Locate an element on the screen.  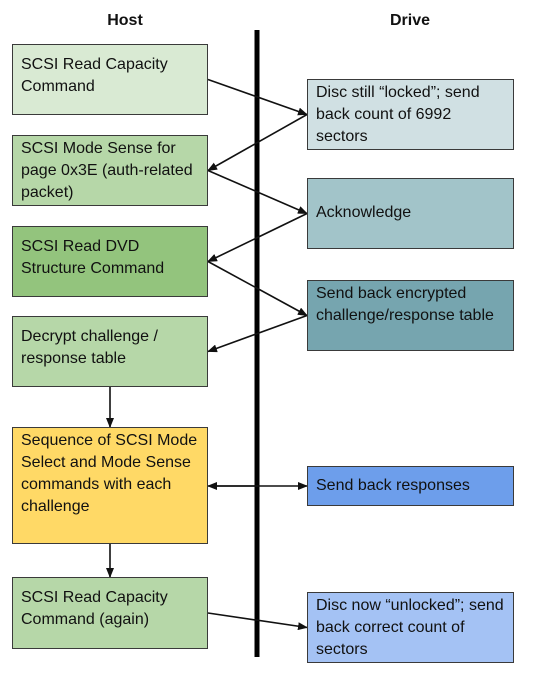
host-step-read-capacity: SCSI Read Capacity Command is located at coordinates (110, 79).